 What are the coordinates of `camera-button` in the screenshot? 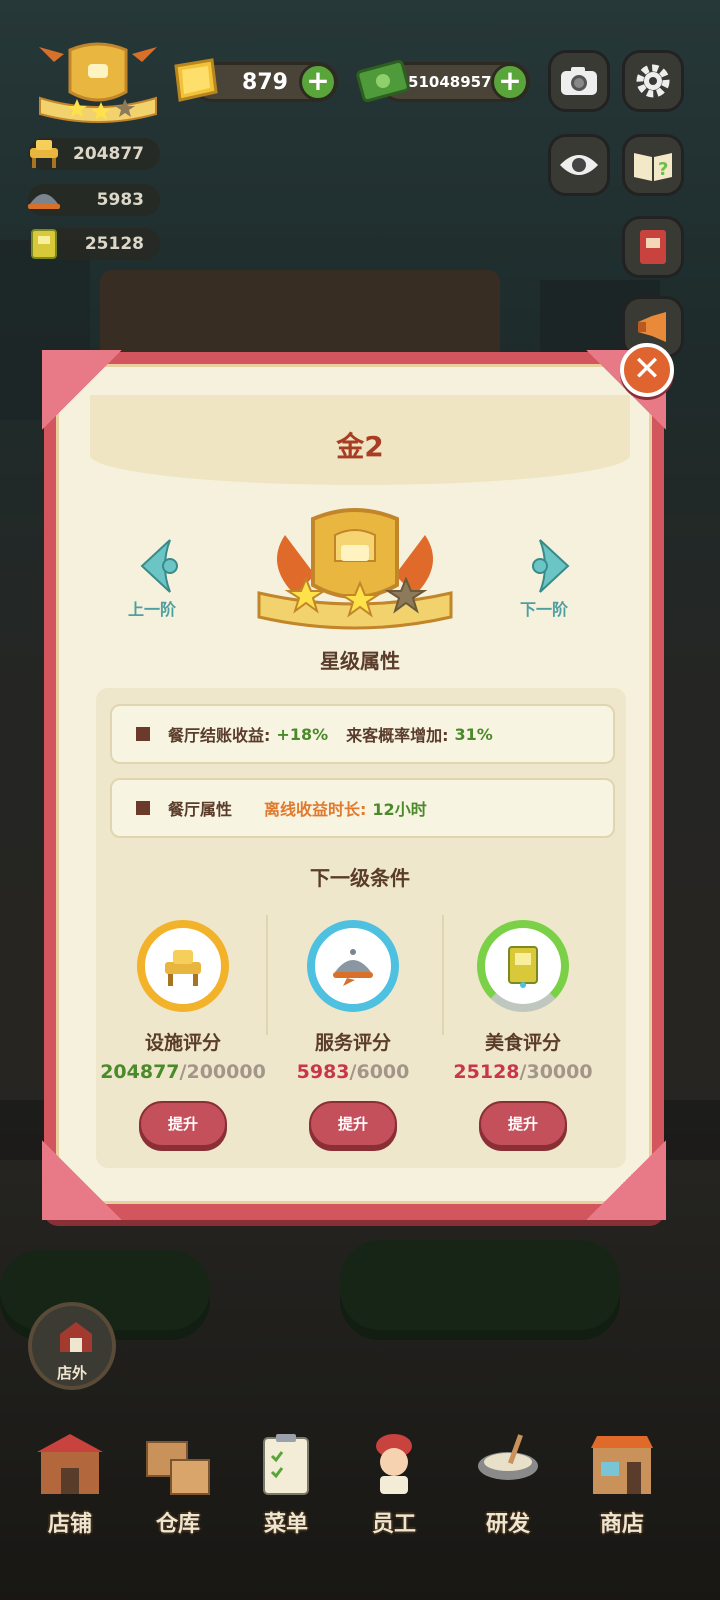 It's located at (579, 81).